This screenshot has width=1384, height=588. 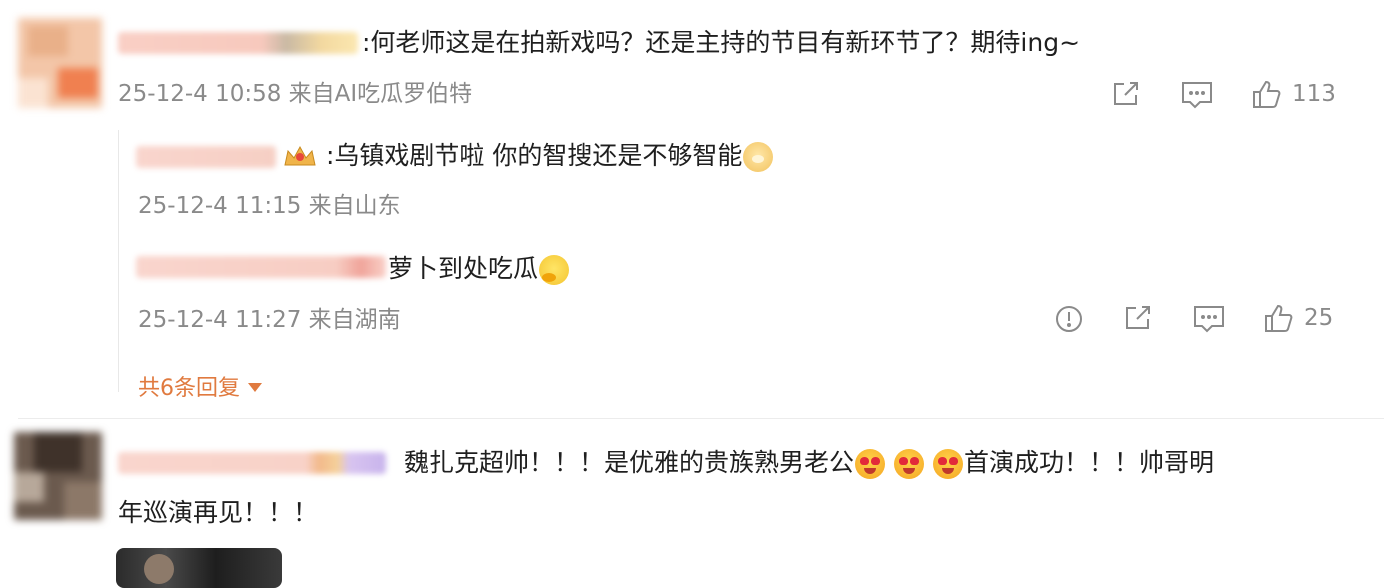 What do you see at coordinates (269, 320) in the screenshot?
I see `reply-meta: 25-12-4 11:27 来自湖南` at bounding box center [269, 320].